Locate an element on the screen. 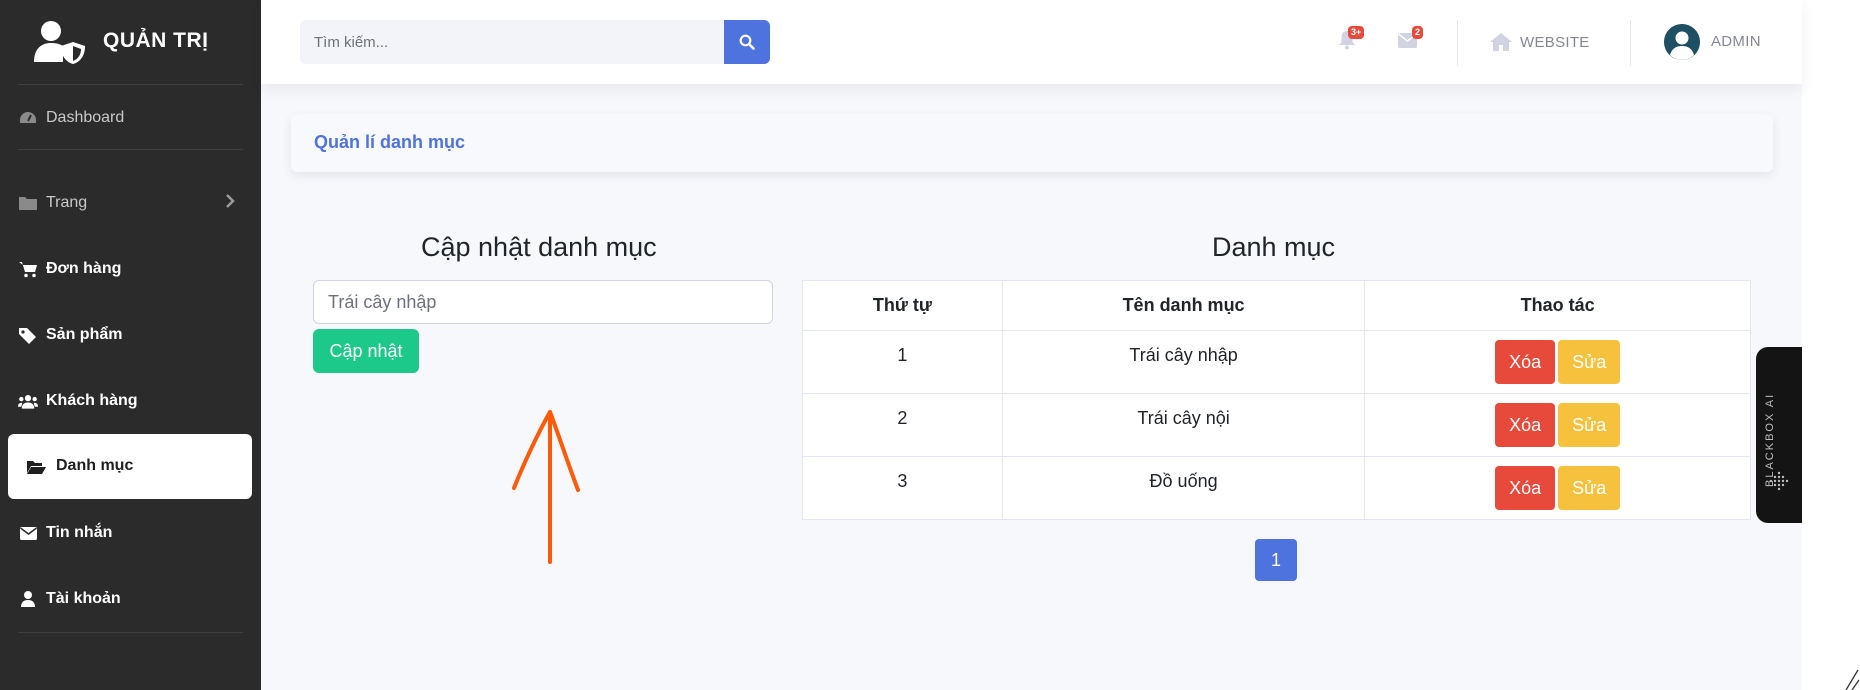  alerts-badge: 3+ is located at coordinates (1356, 32).